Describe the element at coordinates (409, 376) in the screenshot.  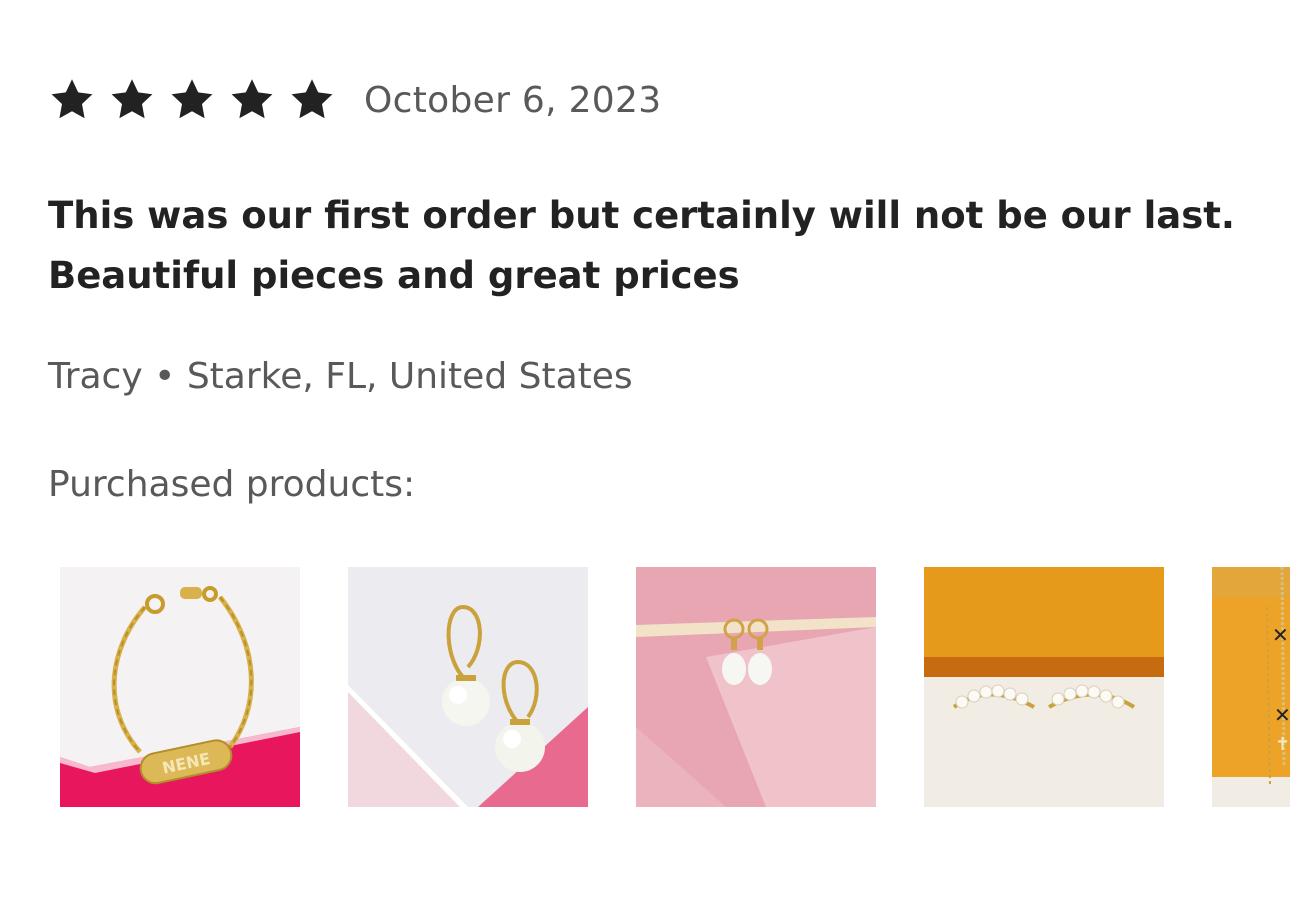
I see `reviewer-location: Starke, FL, United States` at that location.